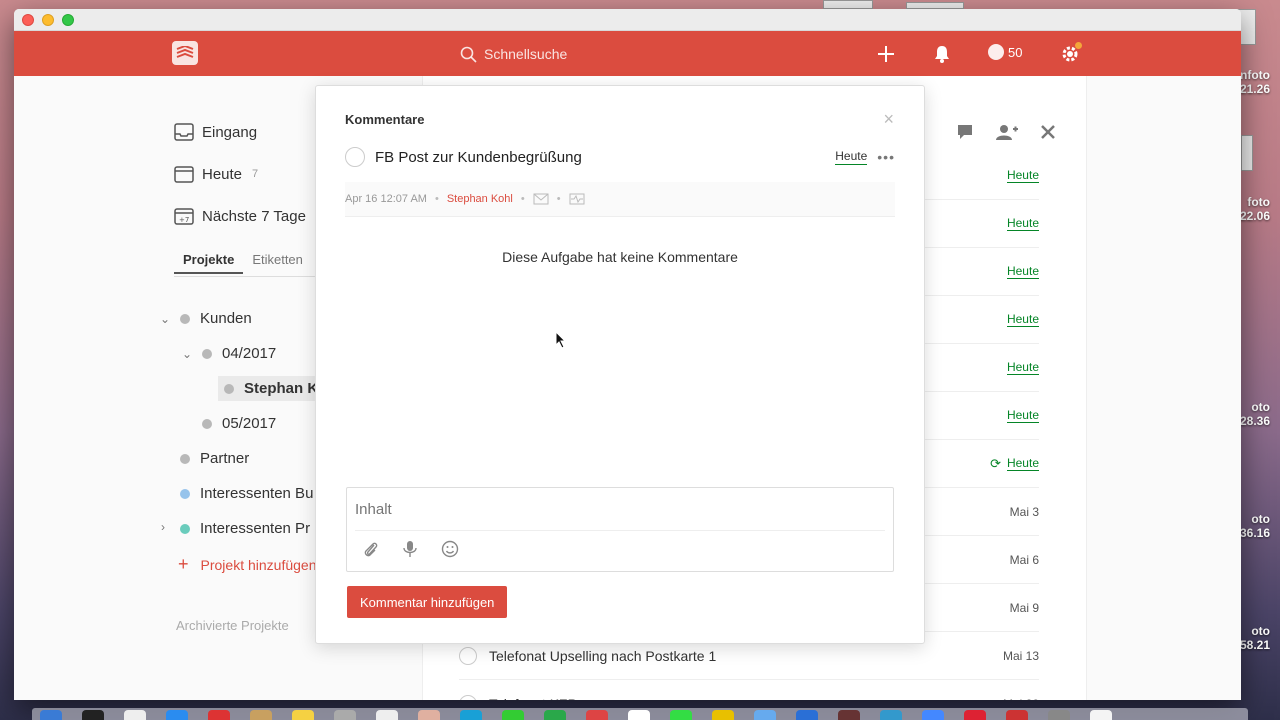  I want to click on calendar-icon, so click(184, 174).